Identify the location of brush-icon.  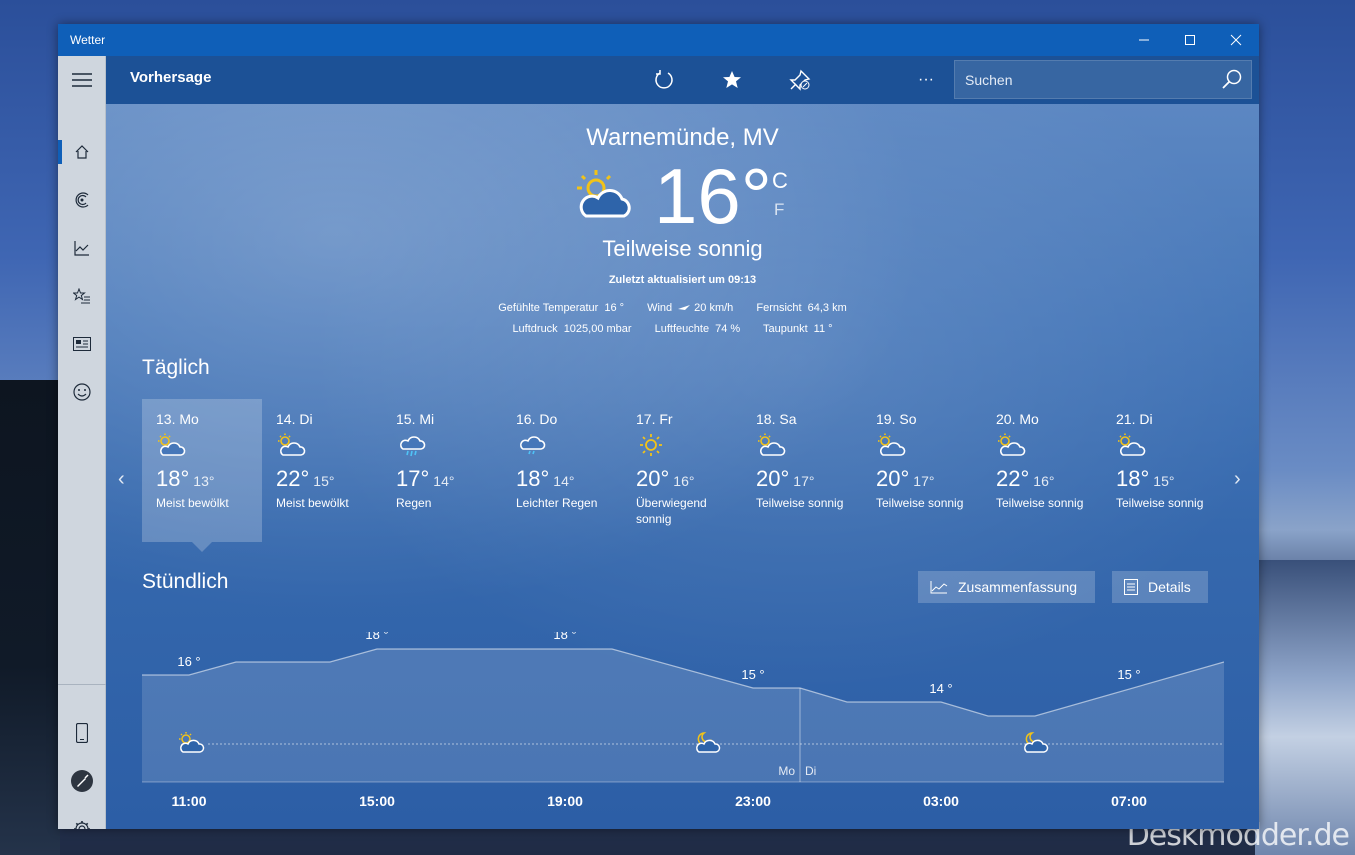
(82, 781).